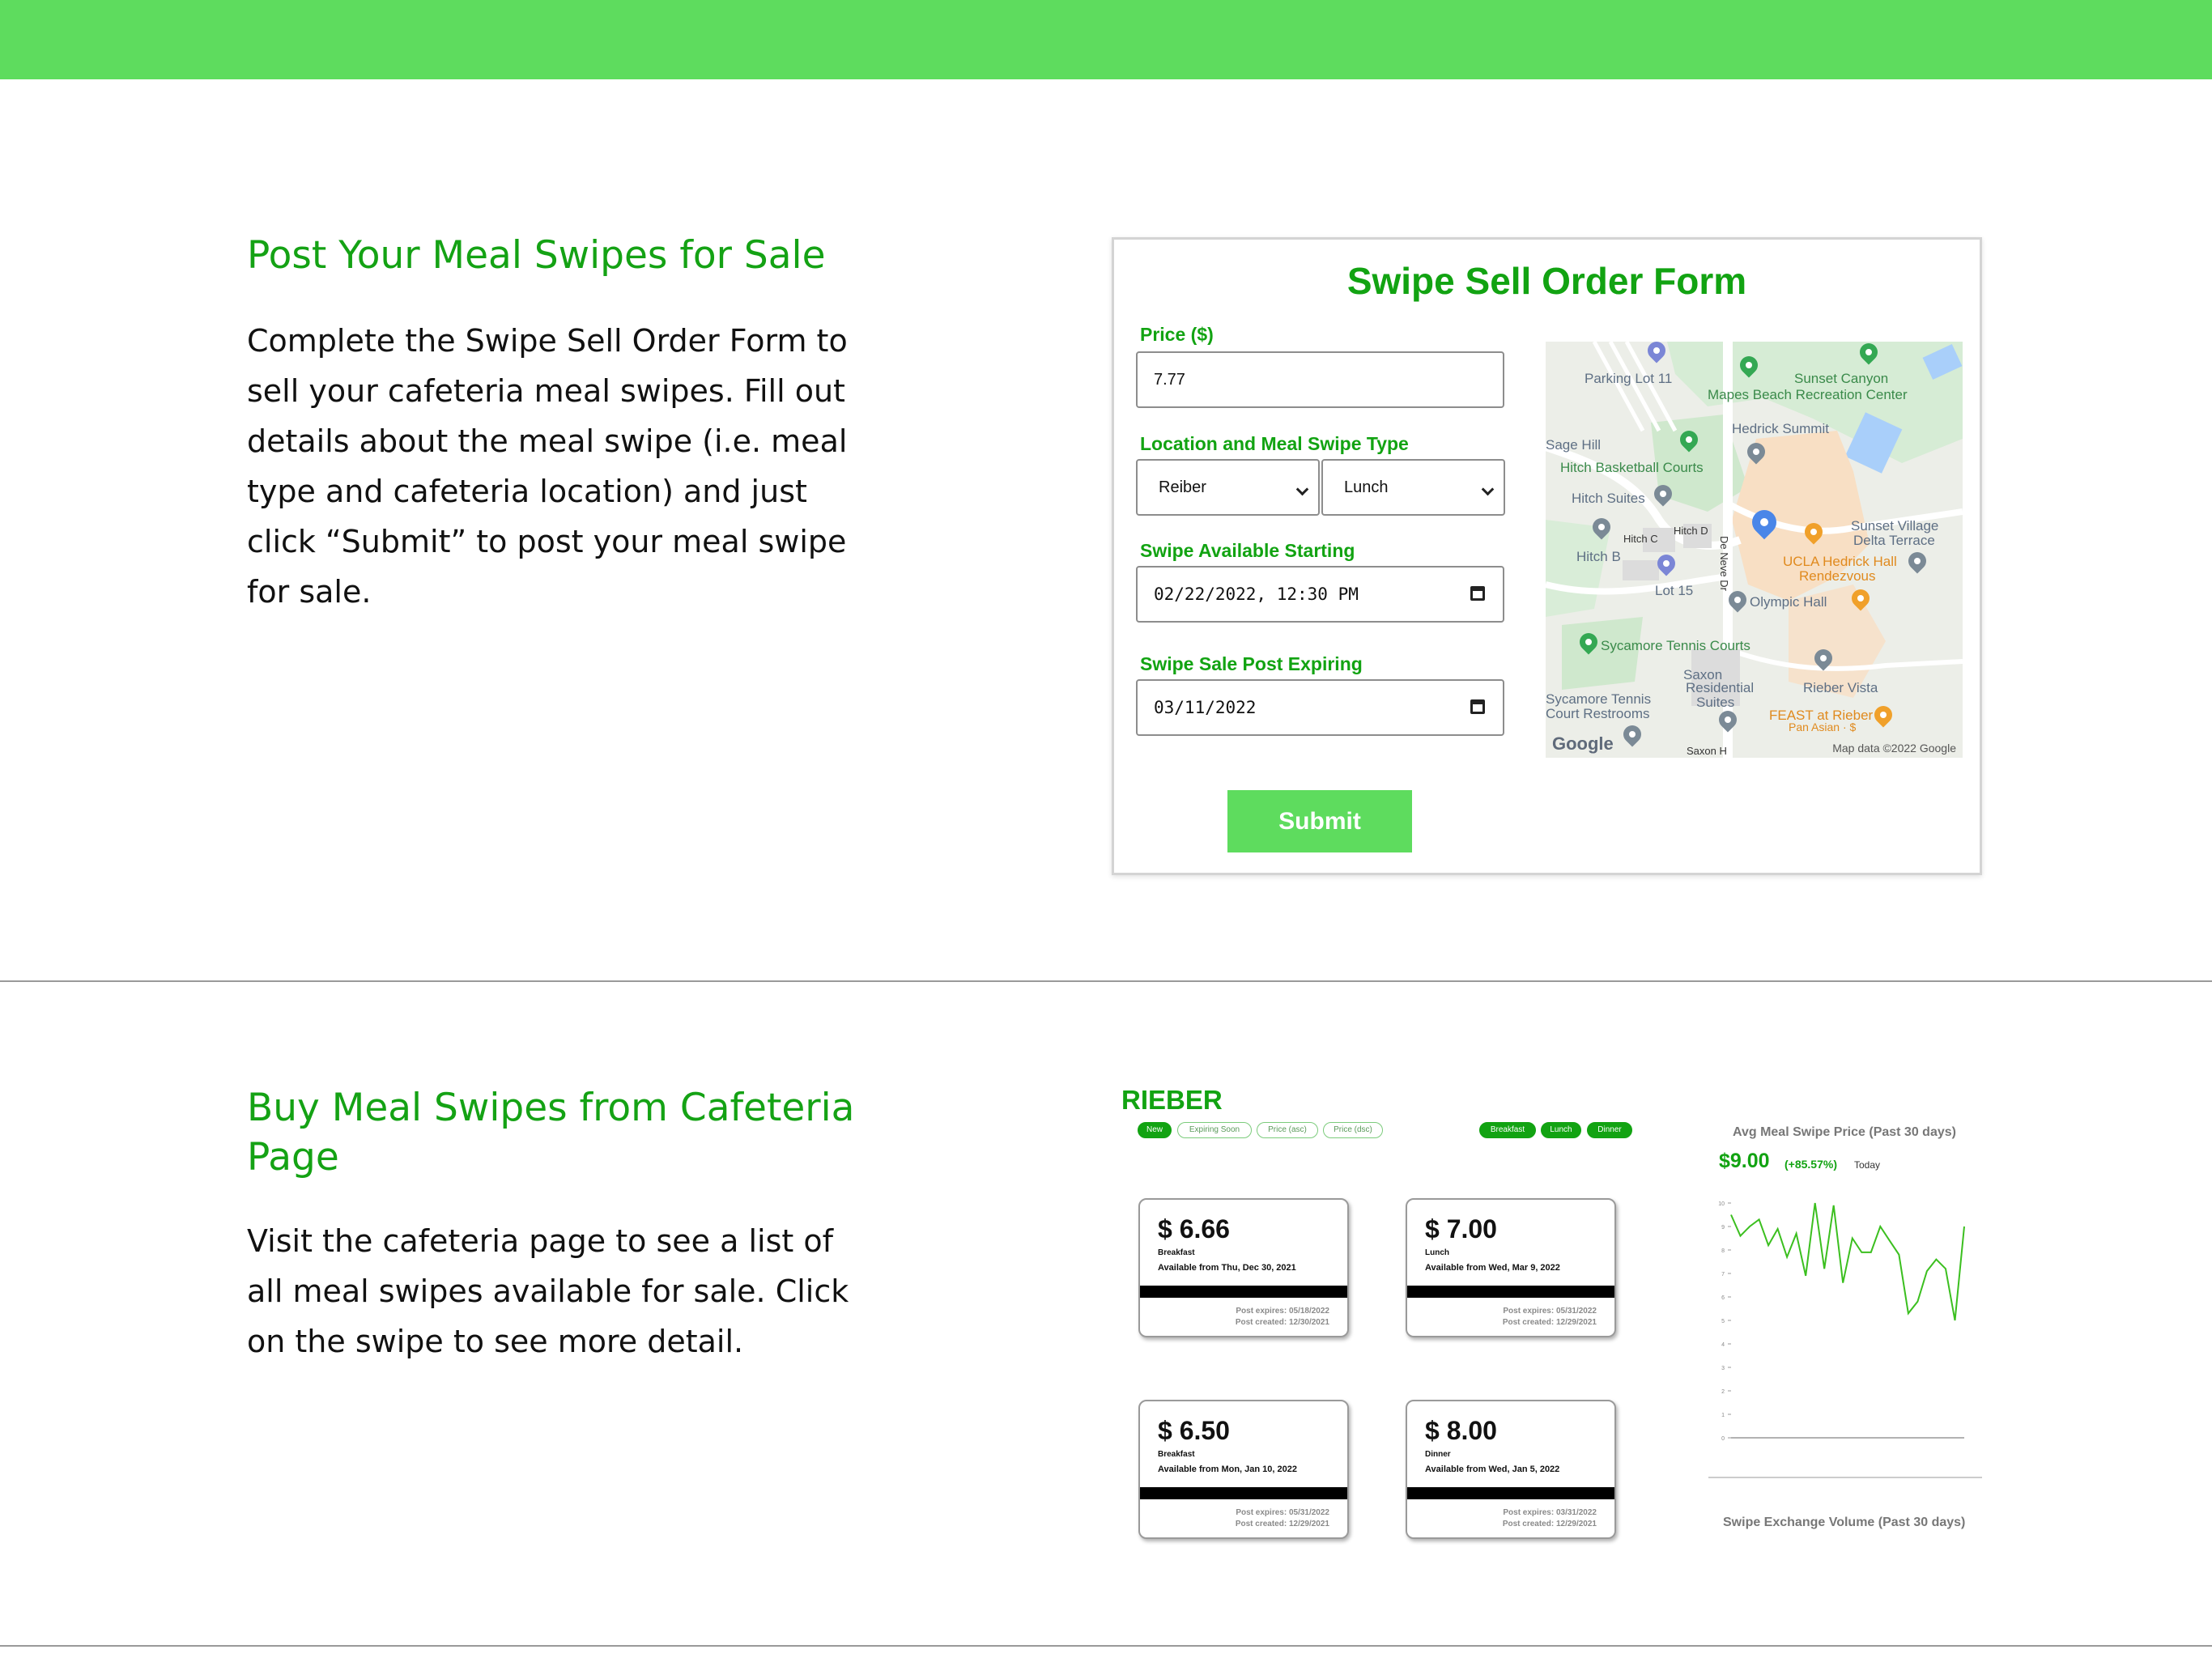 Image resolution: width=2212 pixels, height=1658 pixels. I want to click on meal-type-select: Lunch, so click(1413, 487).